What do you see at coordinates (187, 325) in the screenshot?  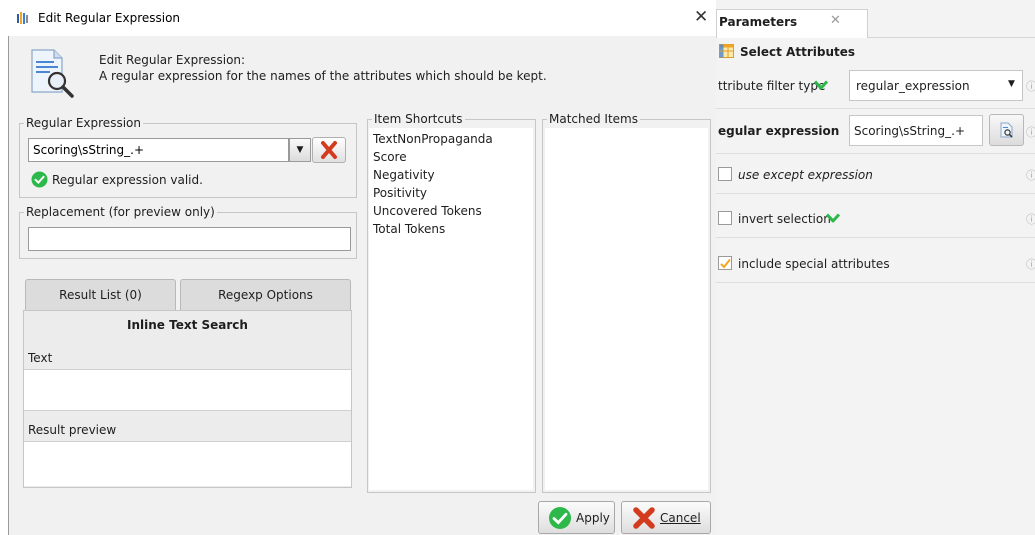 I see `inline-search-heading: Inline Text Search` at bounding box center [187, 325].